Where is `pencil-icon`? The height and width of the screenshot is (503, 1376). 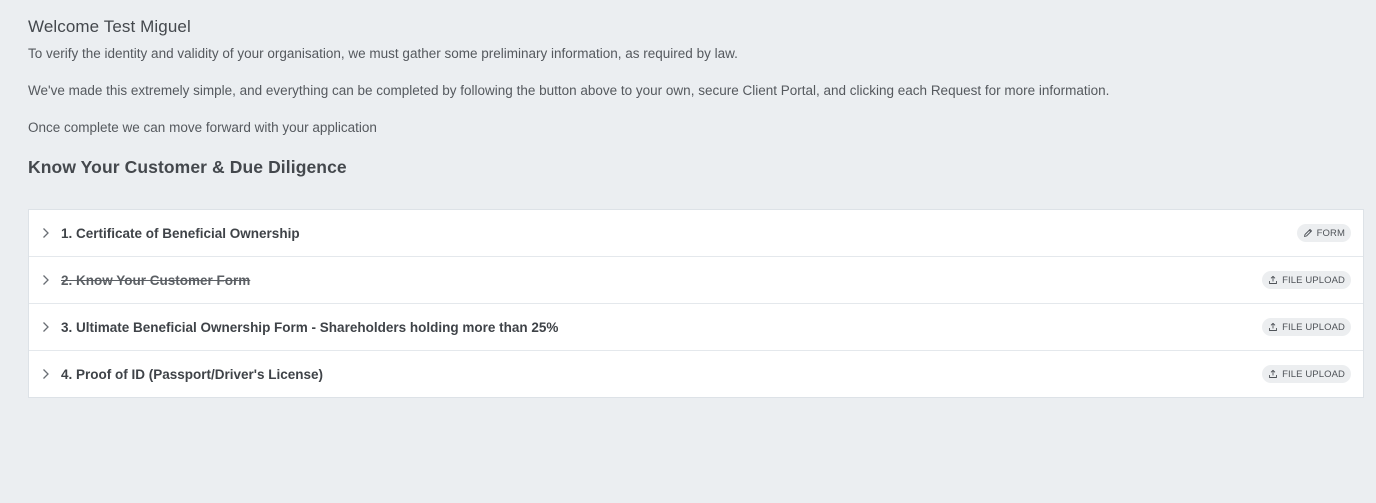
pencil-icon is located at coordinates (1308, 233).